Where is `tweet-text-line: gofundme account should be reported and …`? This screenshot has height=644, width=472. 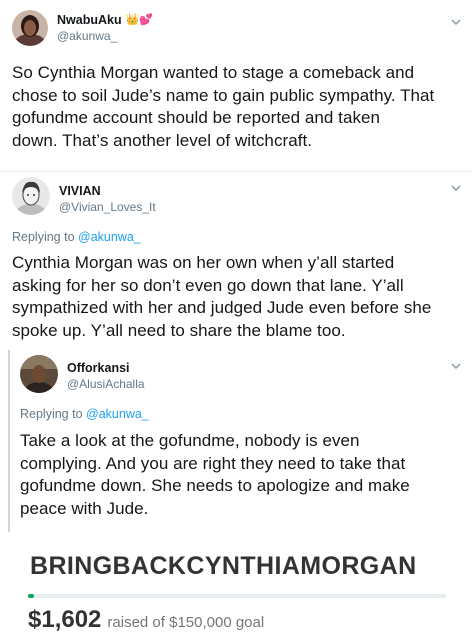
tweet-text-line: gofundme account should be reported and … is located at coordinates (196, 117).